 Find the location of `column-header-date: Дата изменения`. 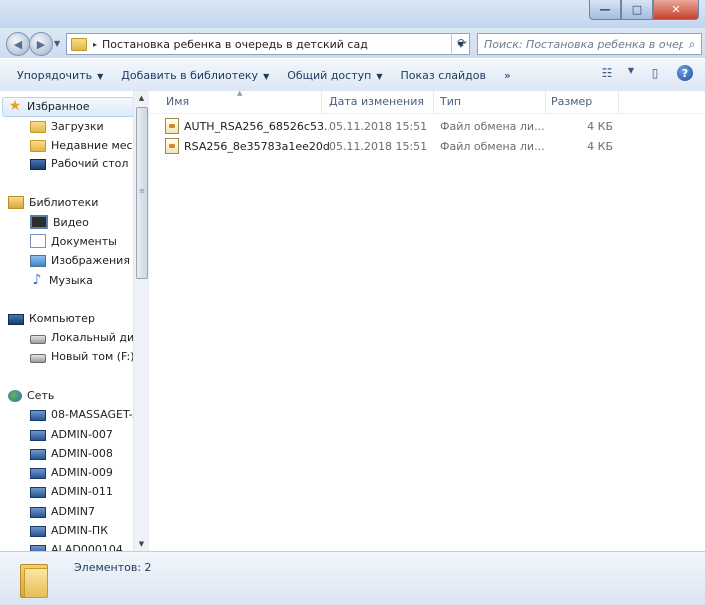

column-header-date: Дата изменения is located at coordinates (376, 101).